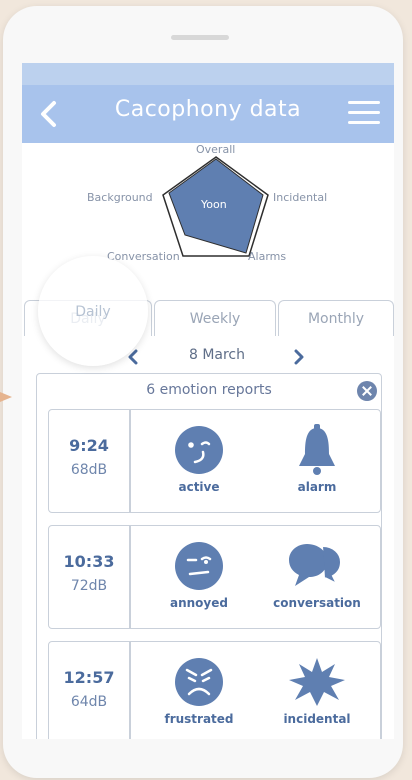 The width and height of the screenshot is (412, 780). I want to click on reports-title: 6 emotion reports, so click(209, 390).